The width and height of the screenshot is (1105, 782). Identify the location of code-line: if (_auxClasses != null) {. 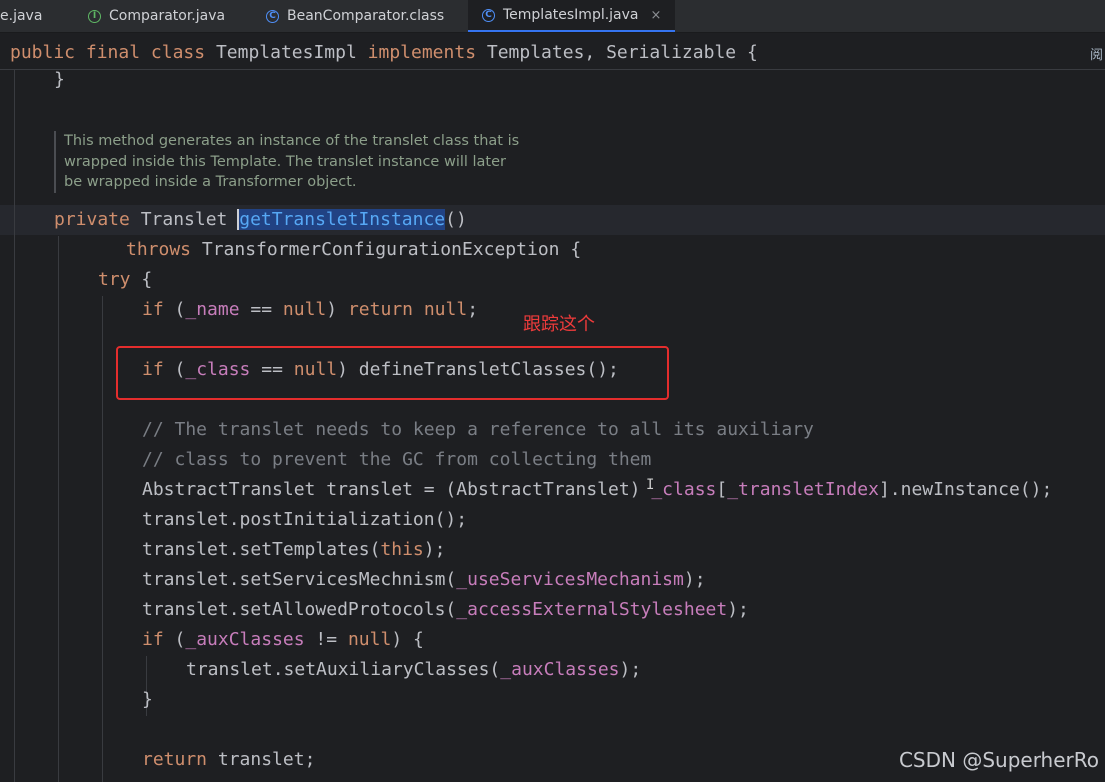
(283, 639).